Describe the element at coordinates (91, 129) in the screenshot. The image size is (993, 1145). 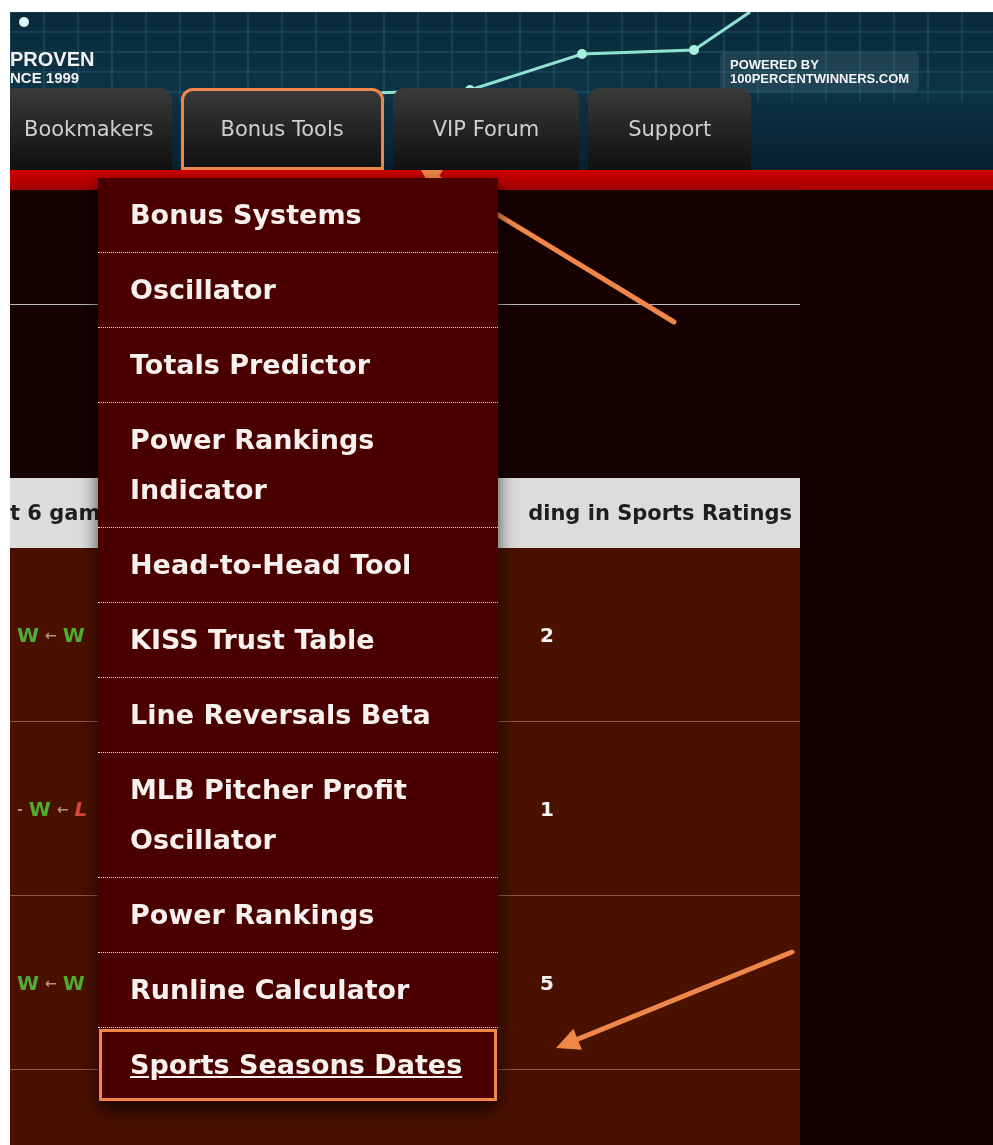
I see `nav-tab: Bookmakers` at that location.